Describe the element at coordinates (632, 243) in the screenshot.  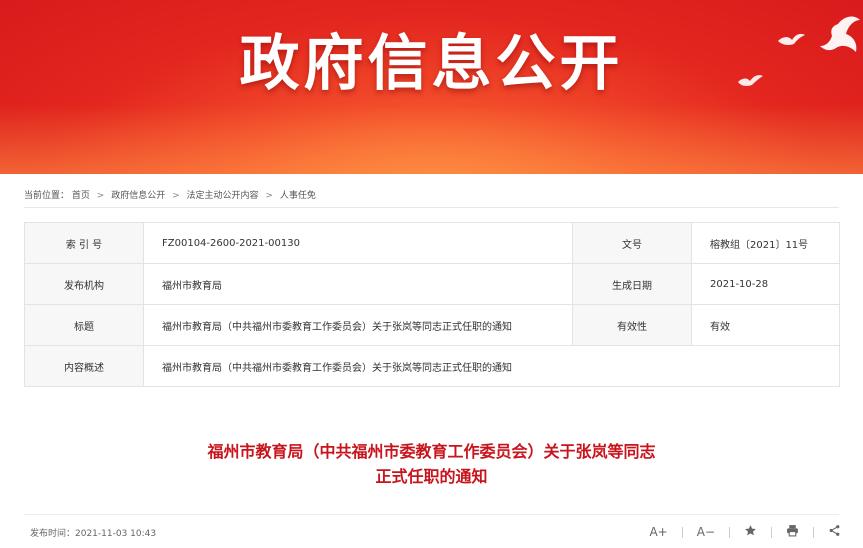
I see `docno-label: 文号` at that location.